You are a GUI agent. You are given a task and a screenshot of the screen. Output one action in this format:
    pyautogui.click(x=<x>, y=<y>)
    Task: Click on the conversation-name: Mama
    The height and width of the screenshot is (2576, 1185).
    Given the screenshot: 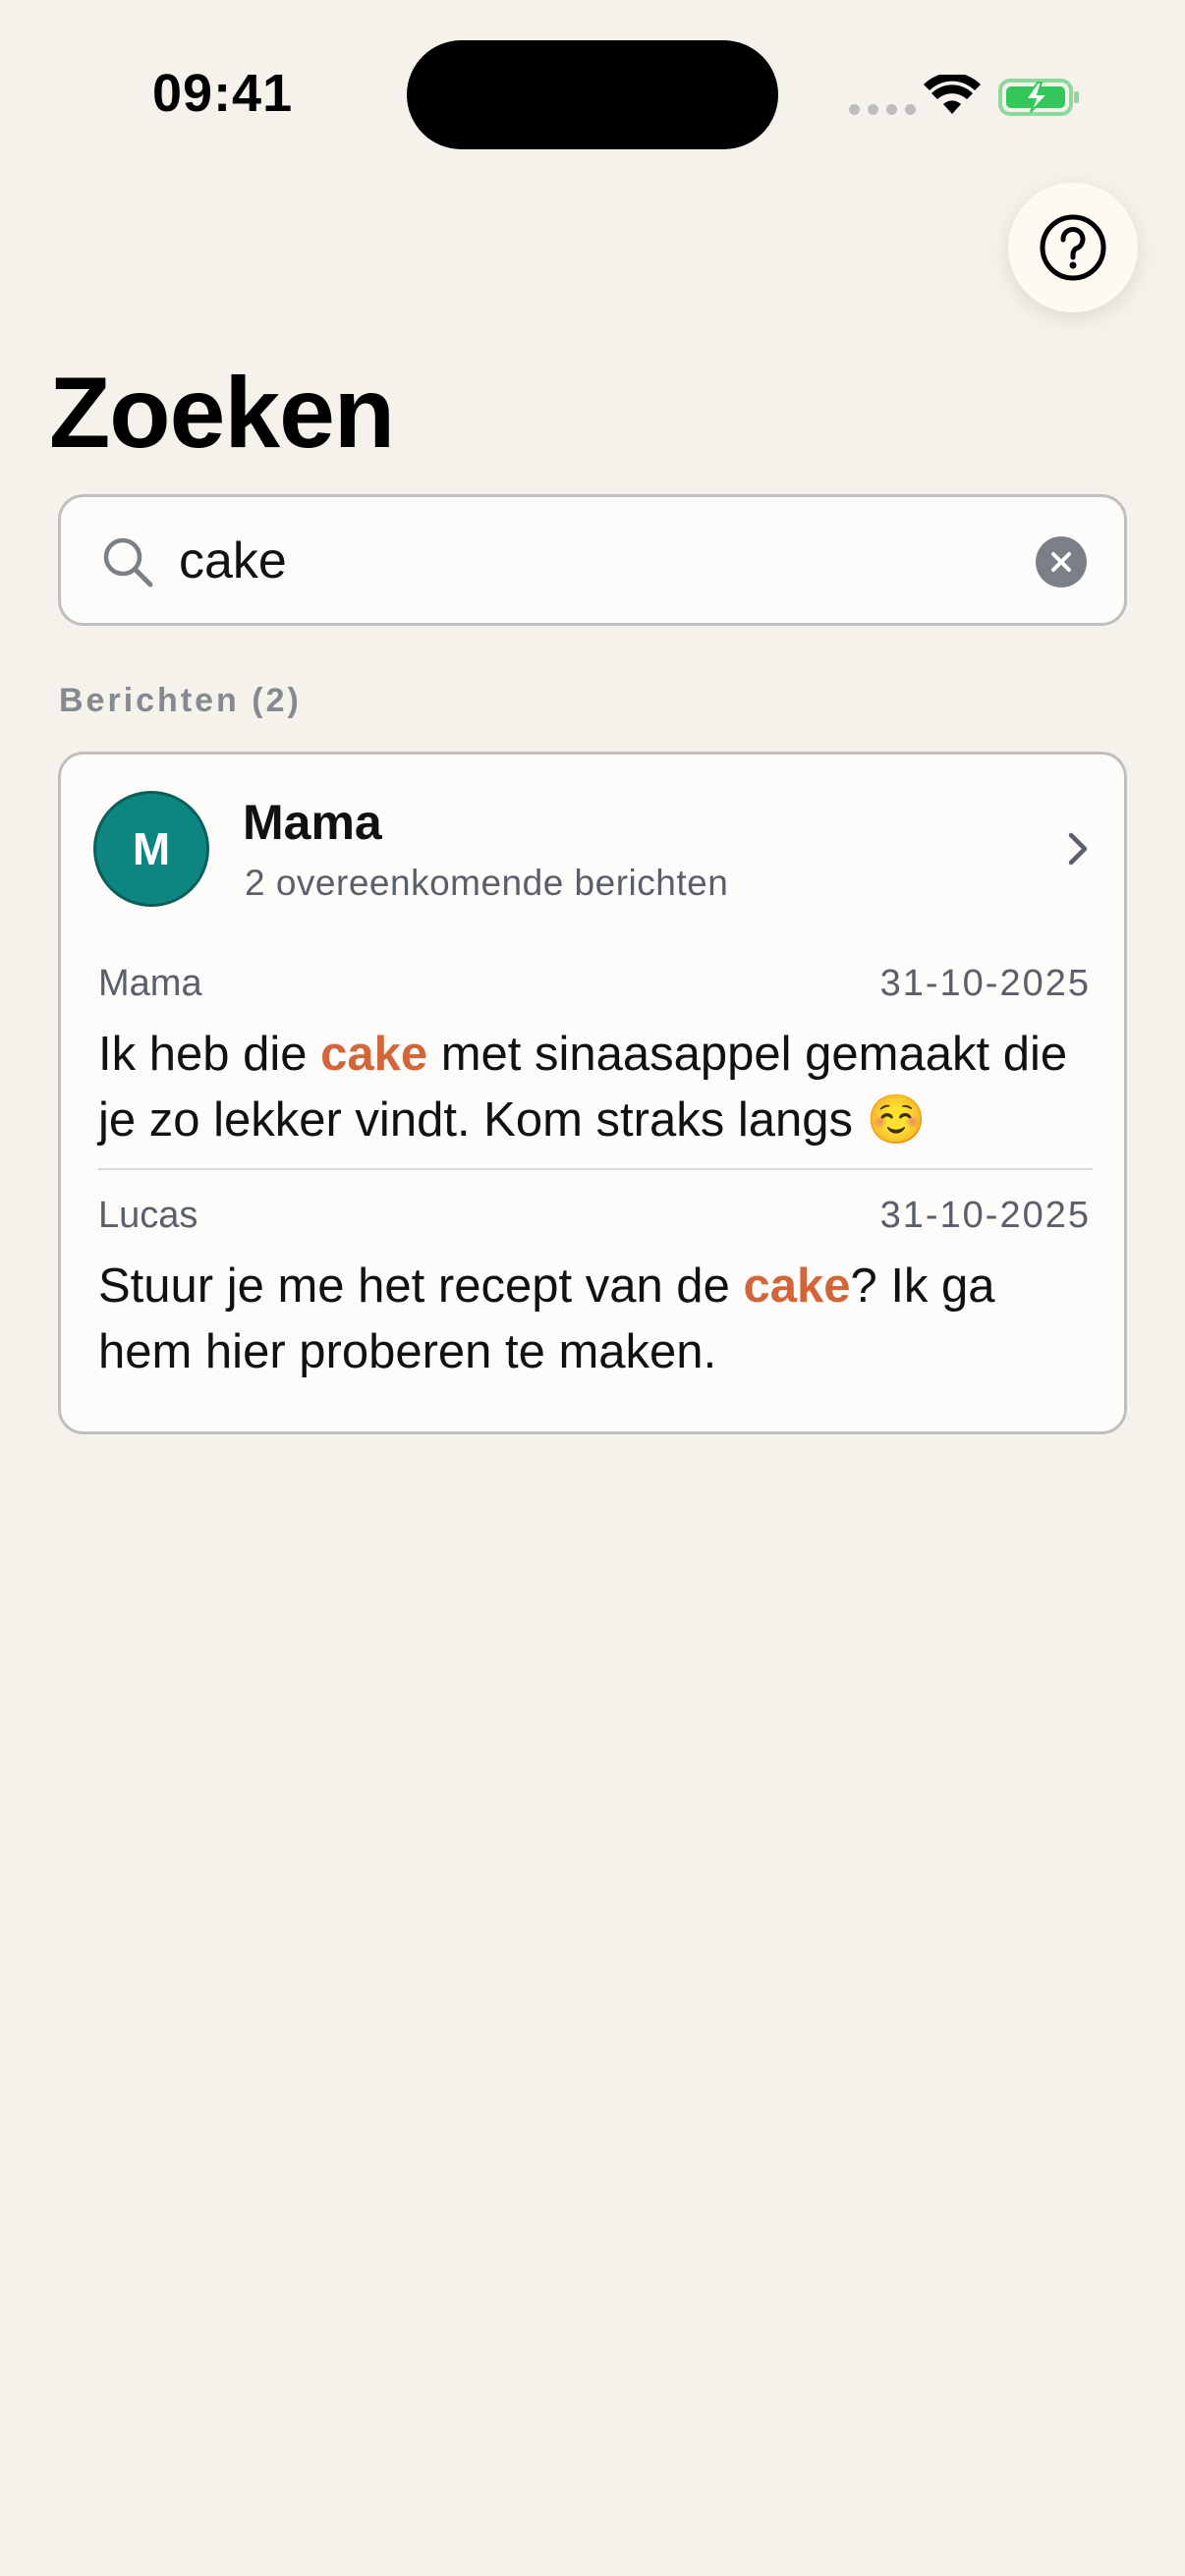 What is the action you would take?
    pyautogui.click(x=313, y=822)
    